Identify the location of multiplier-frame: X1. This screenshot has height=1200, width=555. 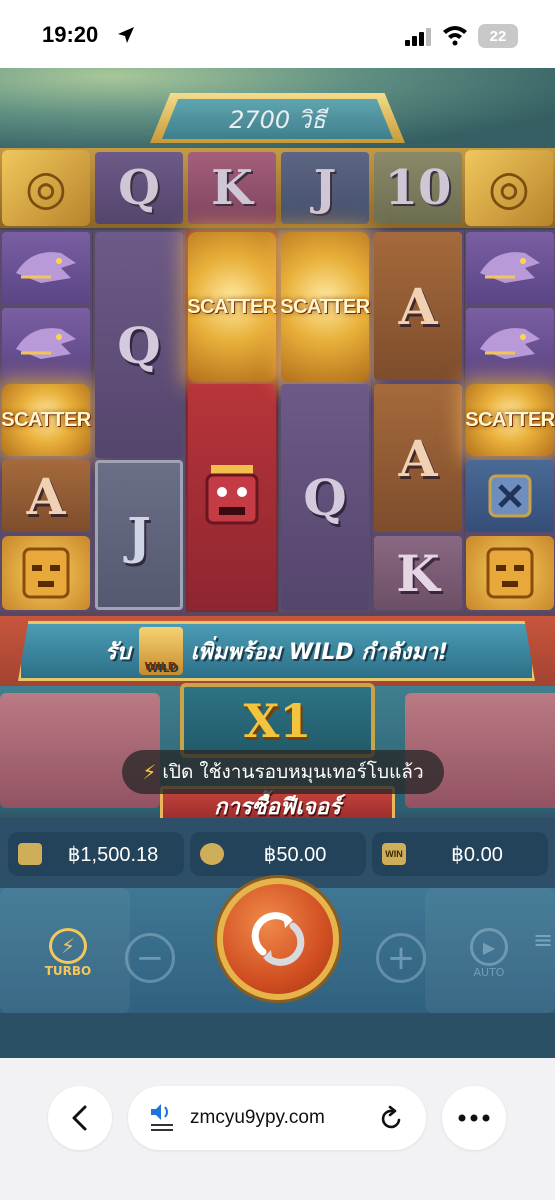
(277, 720).